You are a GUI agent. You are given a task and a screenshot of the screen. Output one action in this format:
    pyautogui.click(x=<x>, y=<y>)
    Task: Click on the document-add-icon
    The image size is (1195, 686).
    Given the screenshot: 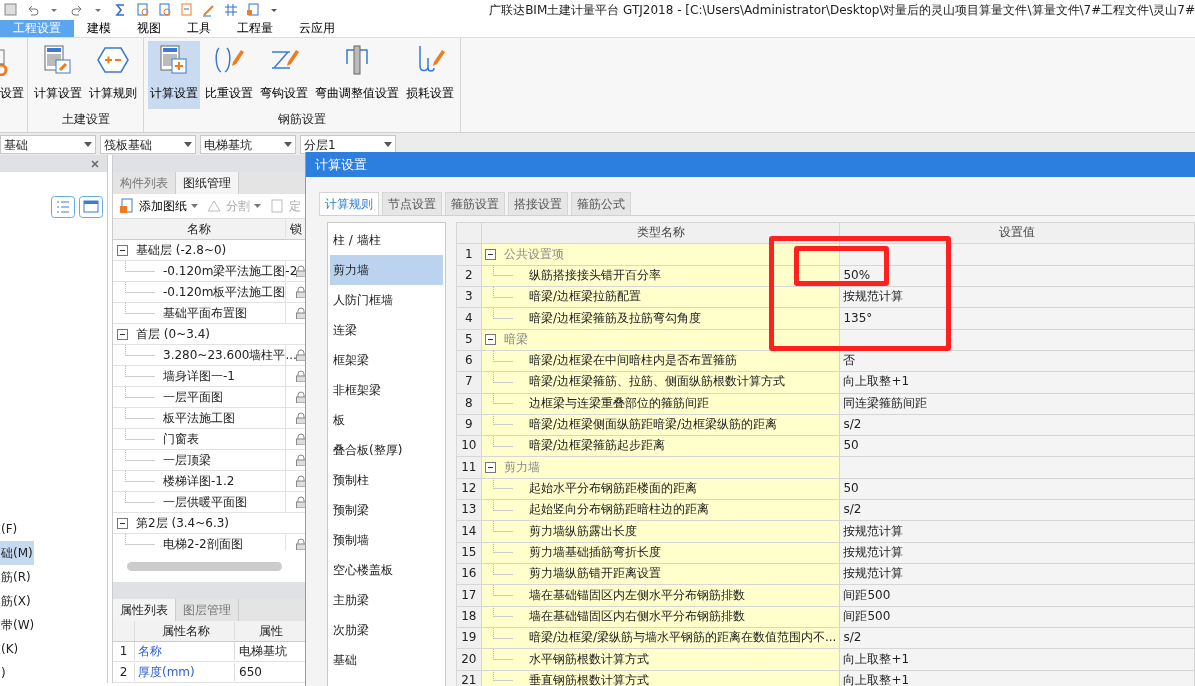 What is the action you would take?
    pyautogui.click(x=253, y=10)
    